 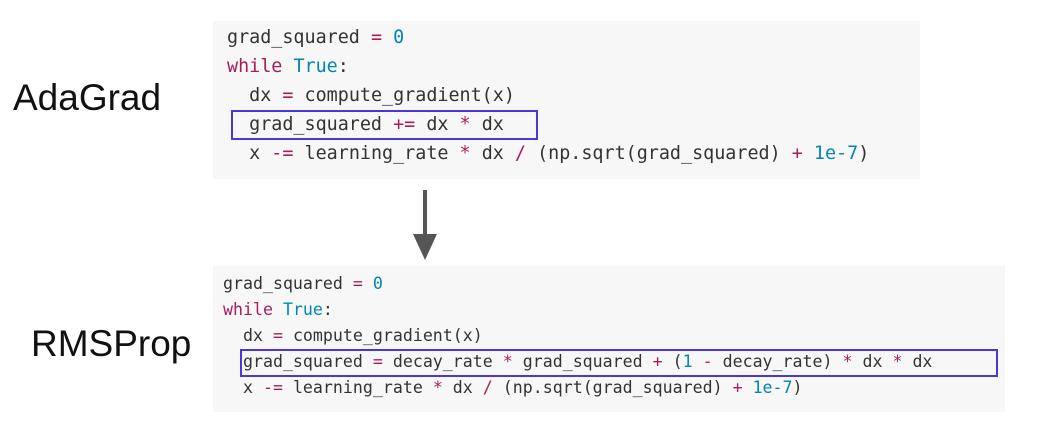 I want to click on adagrad-label: AdaGrad, so click(x=87, y=97).